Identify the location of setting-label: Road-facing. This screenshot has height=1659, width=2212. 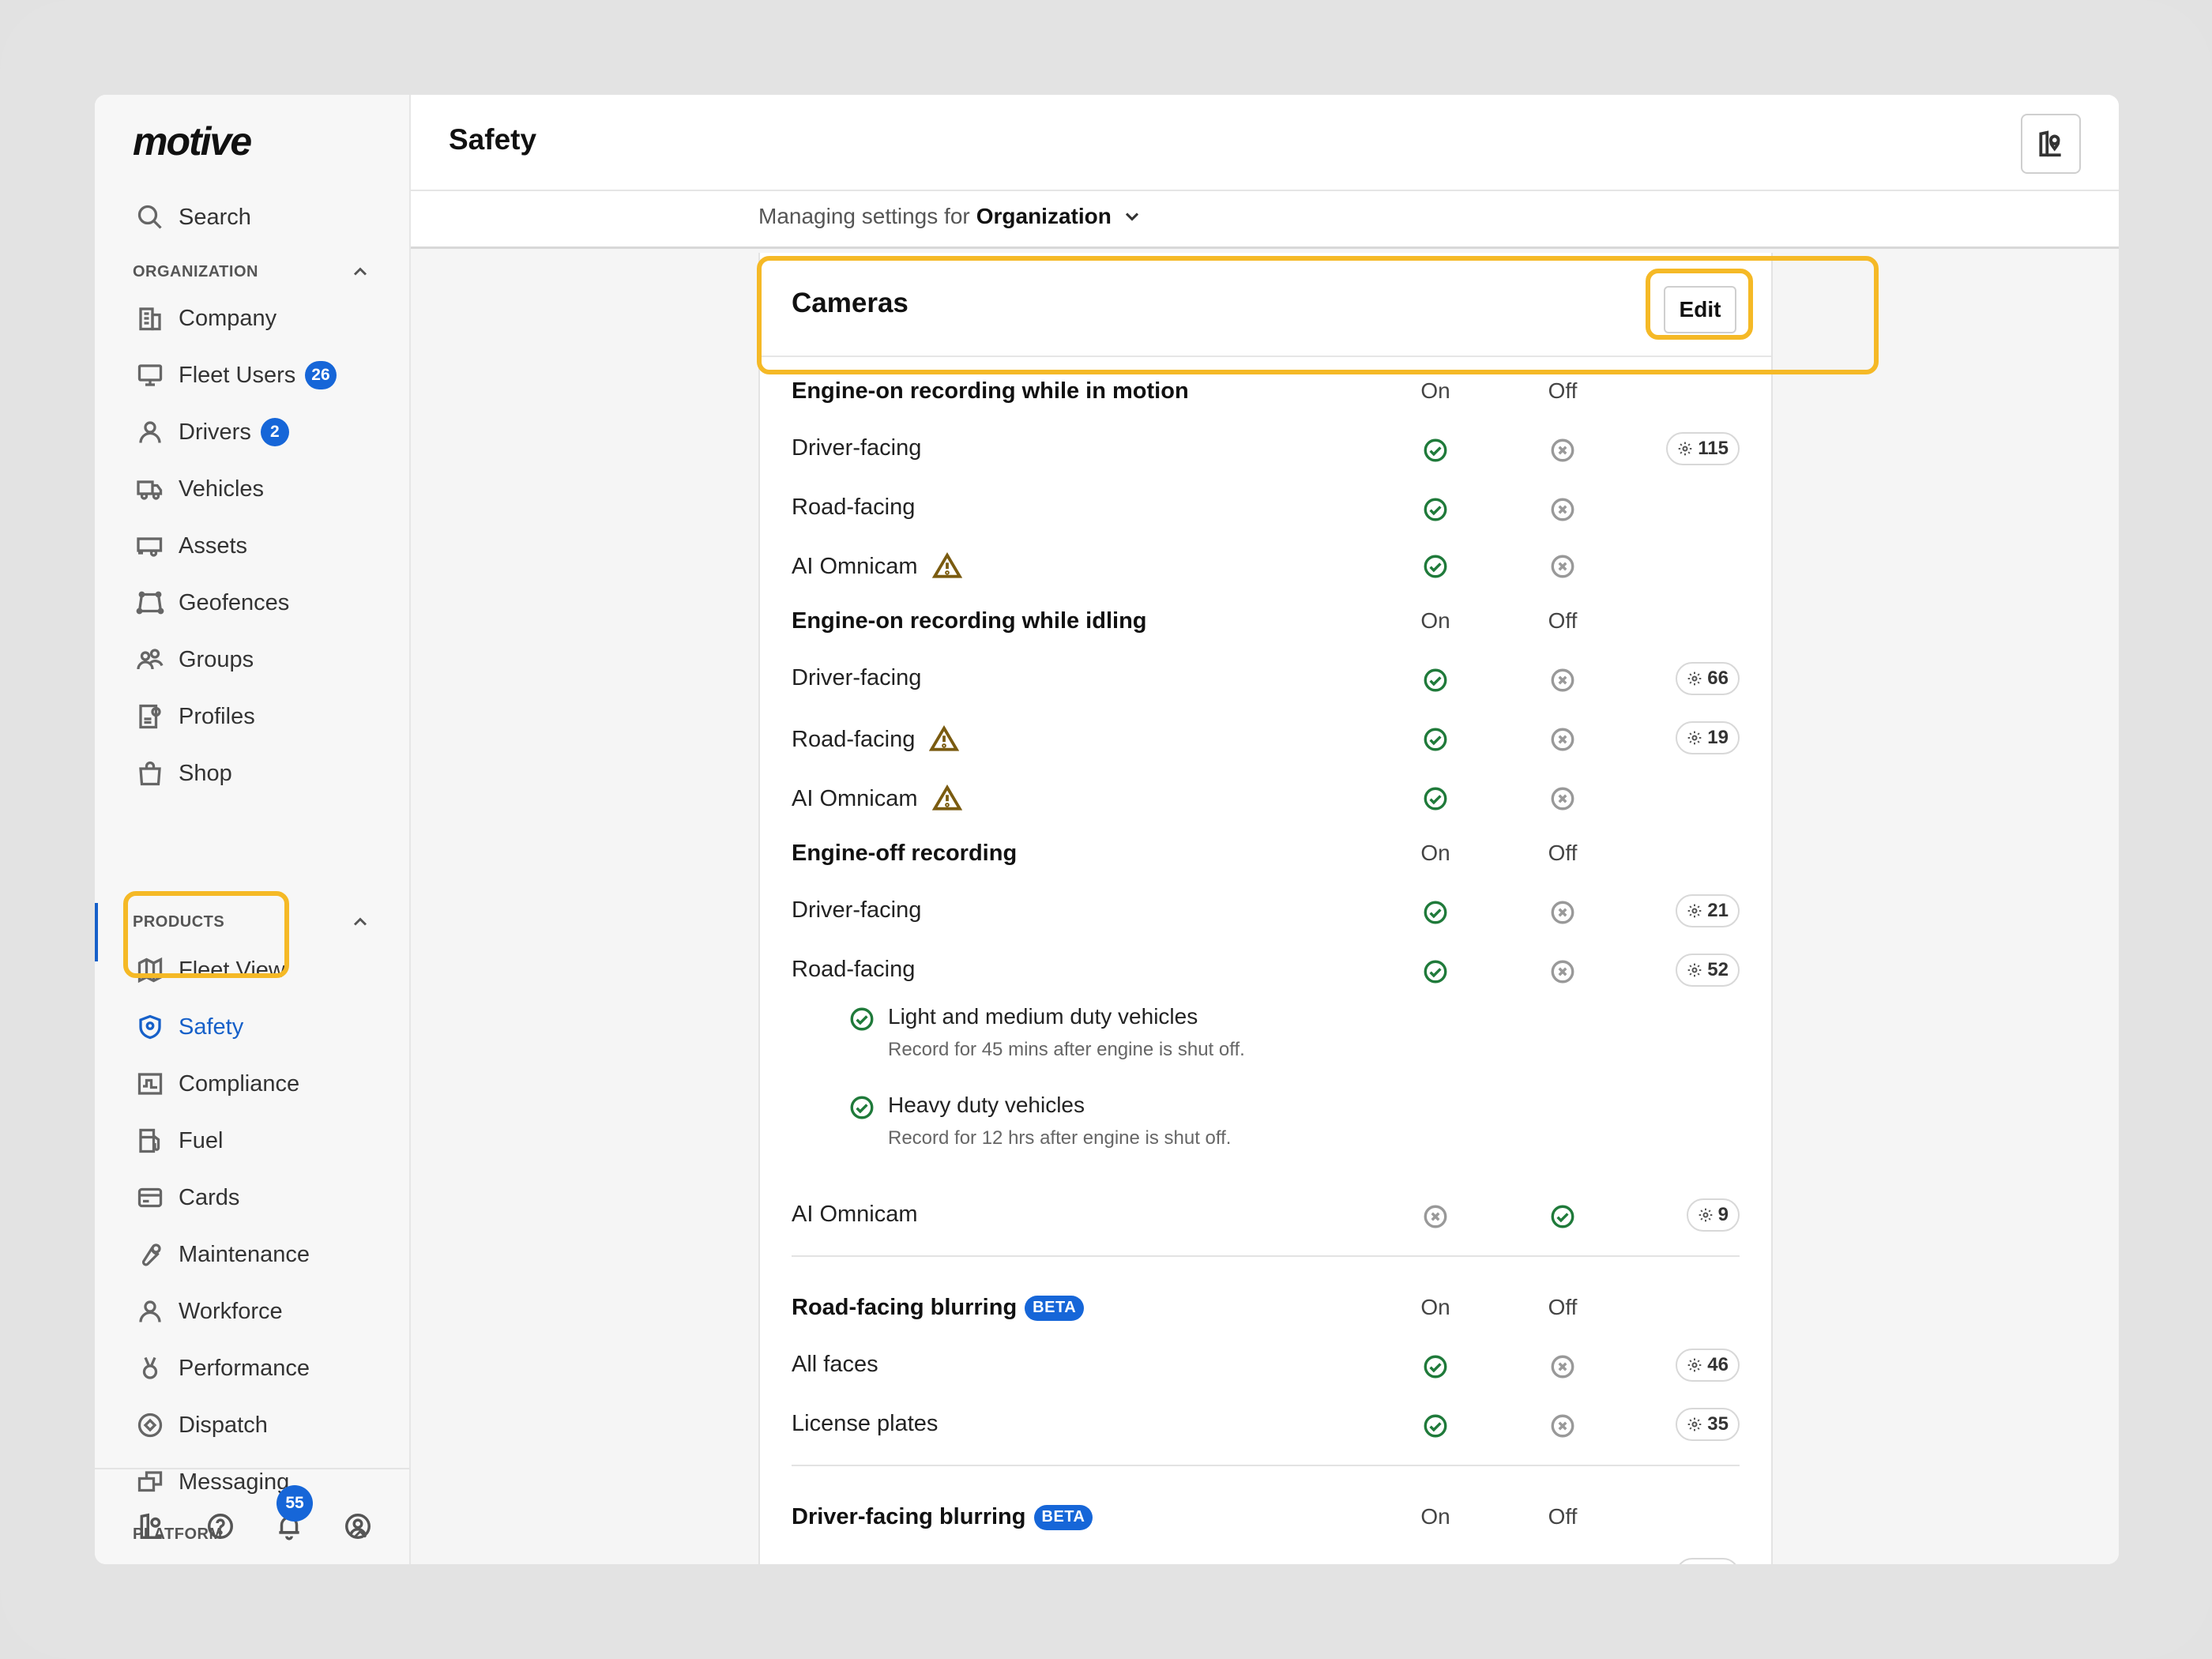
(854, 739).